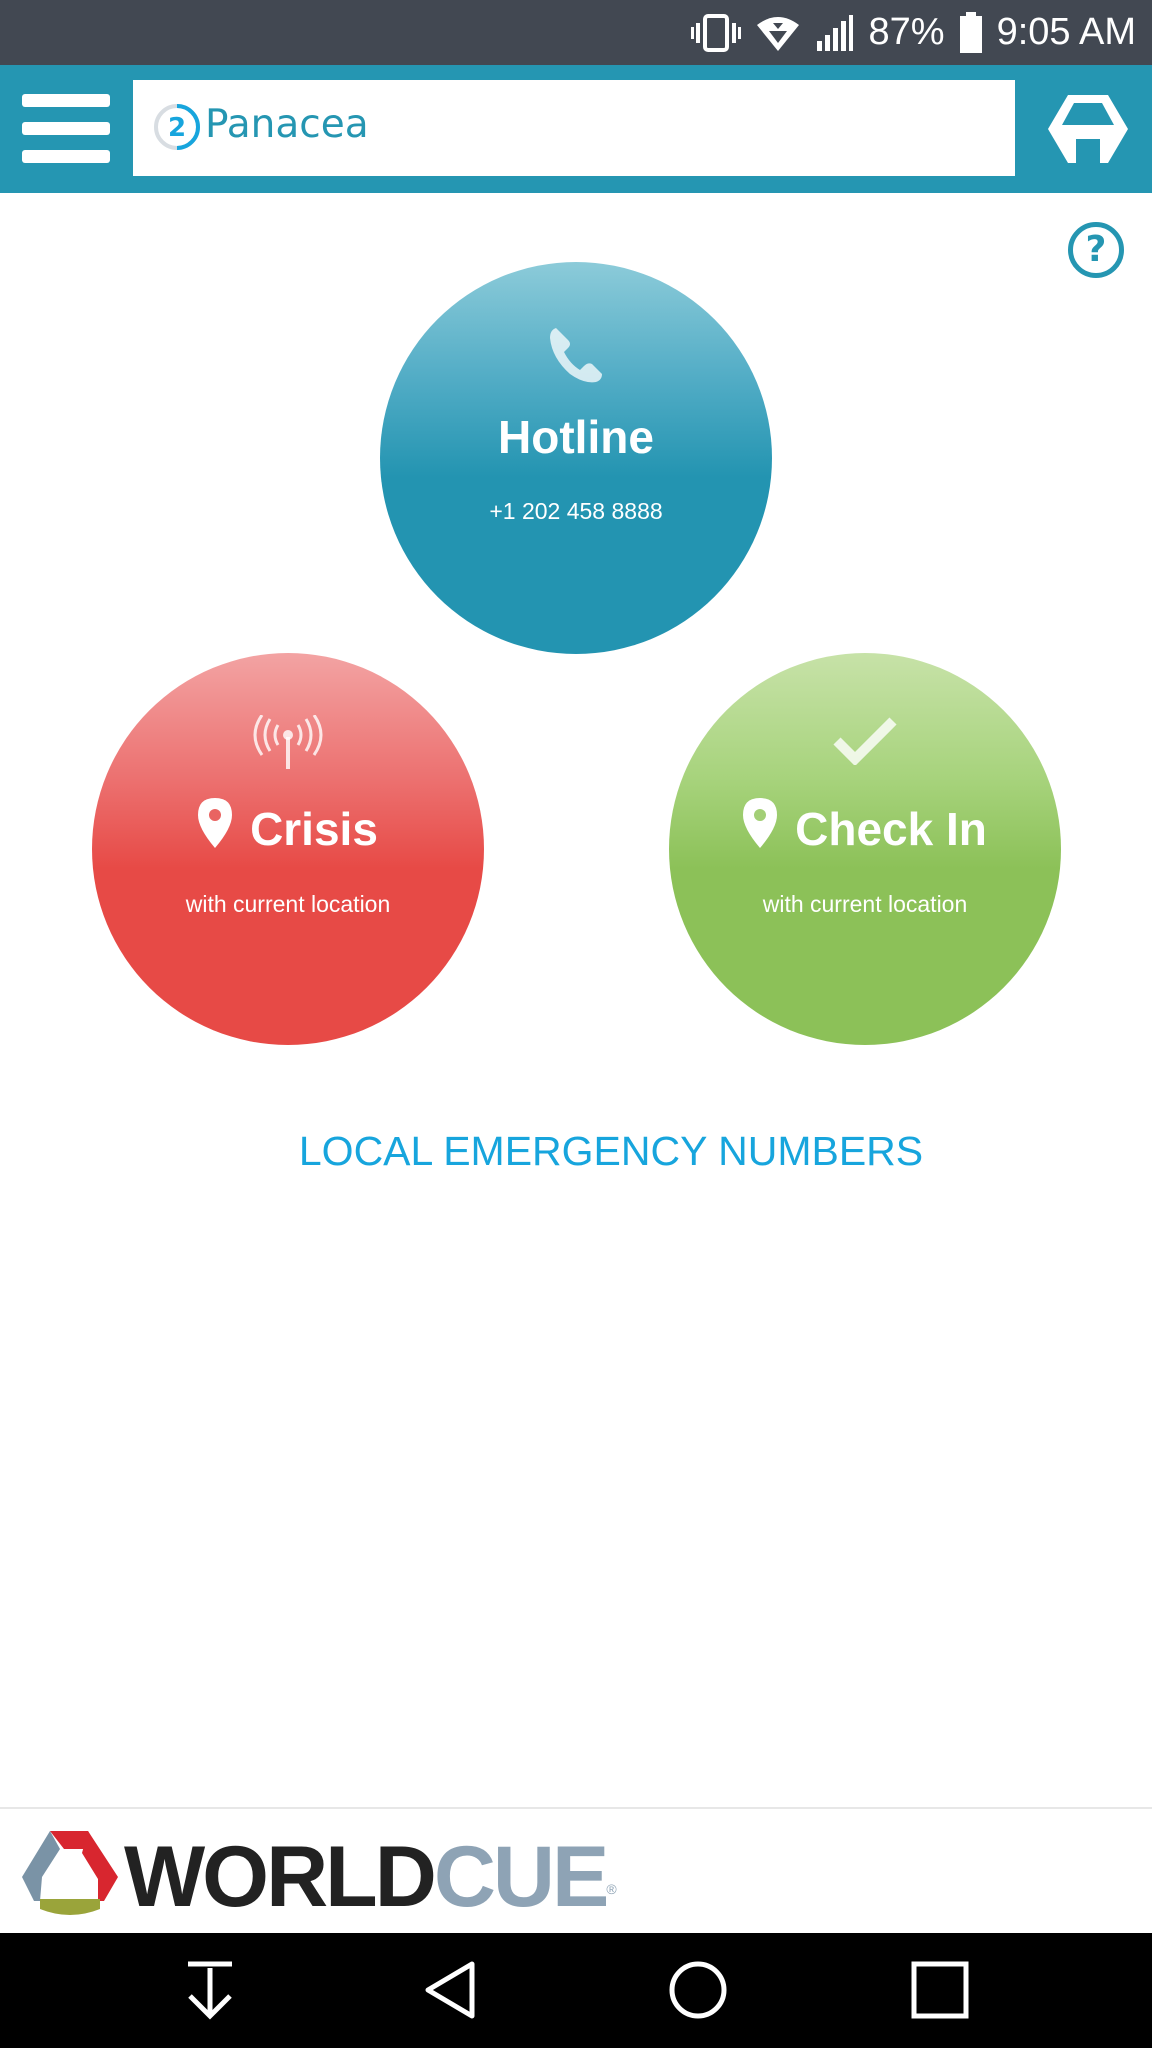 Image resolution: width=1152 pixels, height=2048 pixels. What do you see at coordinates (210, 1990) in the screenshot?
I see `download-icon` at bounding box center [210, 1990].